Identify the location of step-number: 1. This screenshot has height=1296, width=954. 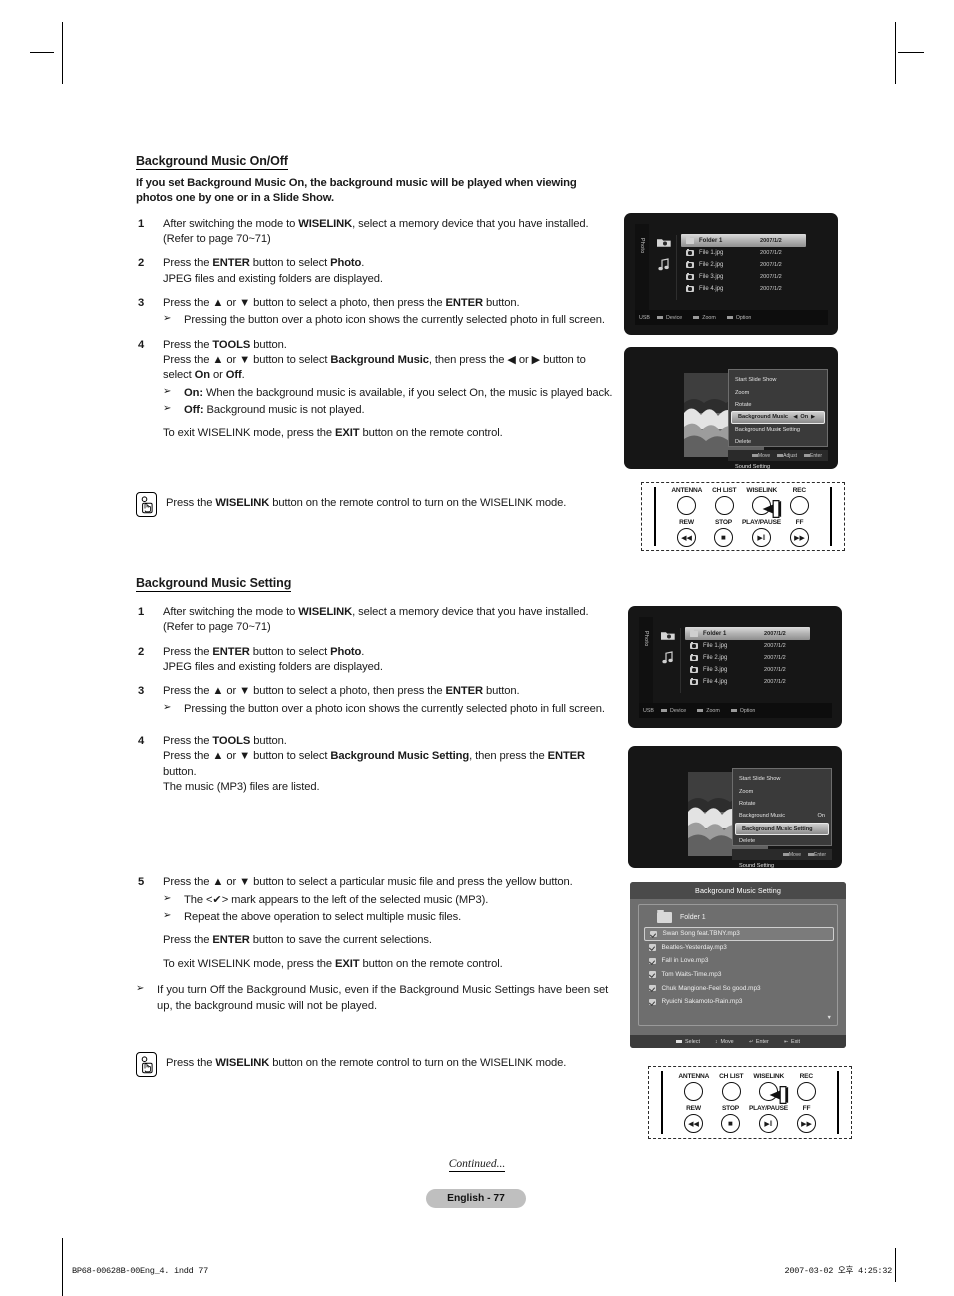
(141, 223).